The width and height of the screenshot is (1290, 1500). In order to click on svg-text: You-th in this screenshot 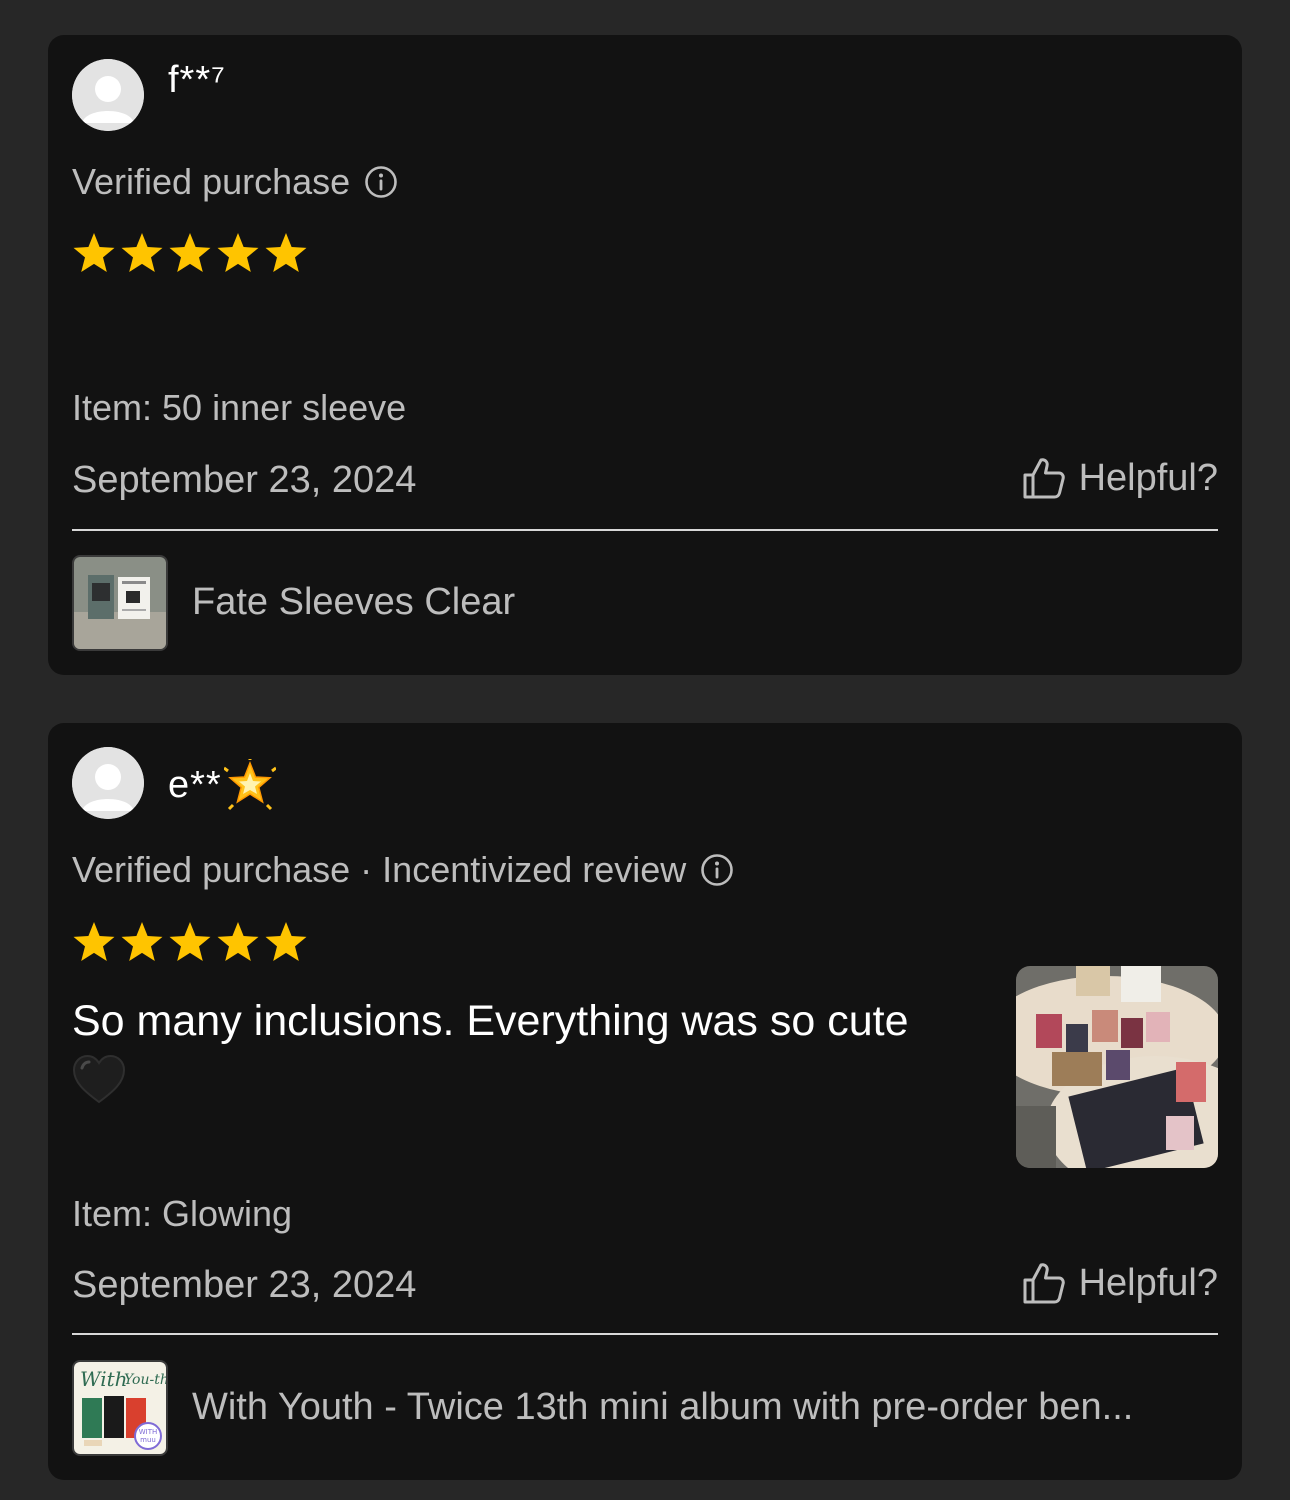, I will do `click(145, 1380)`.